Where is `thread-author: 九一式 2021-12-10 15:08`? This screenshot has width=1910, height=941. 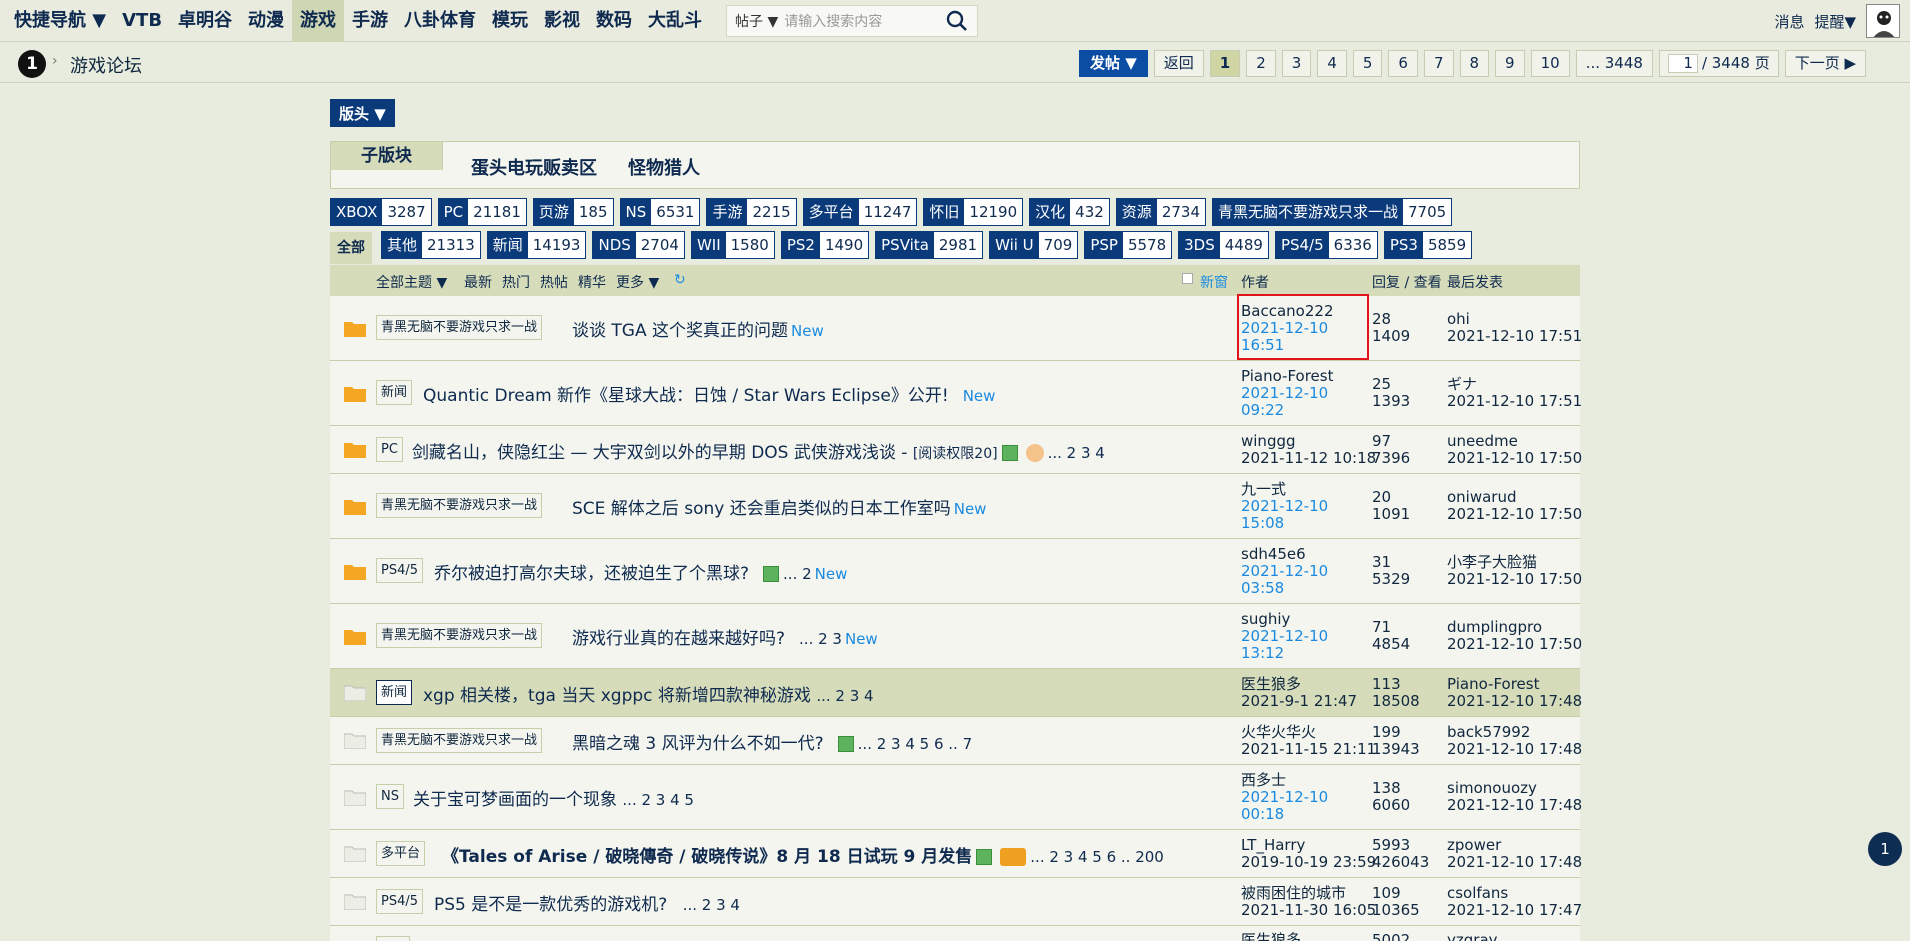
thread-author: 九一式 2021-12-10 15:08 is located at coordinates (1284, 506).